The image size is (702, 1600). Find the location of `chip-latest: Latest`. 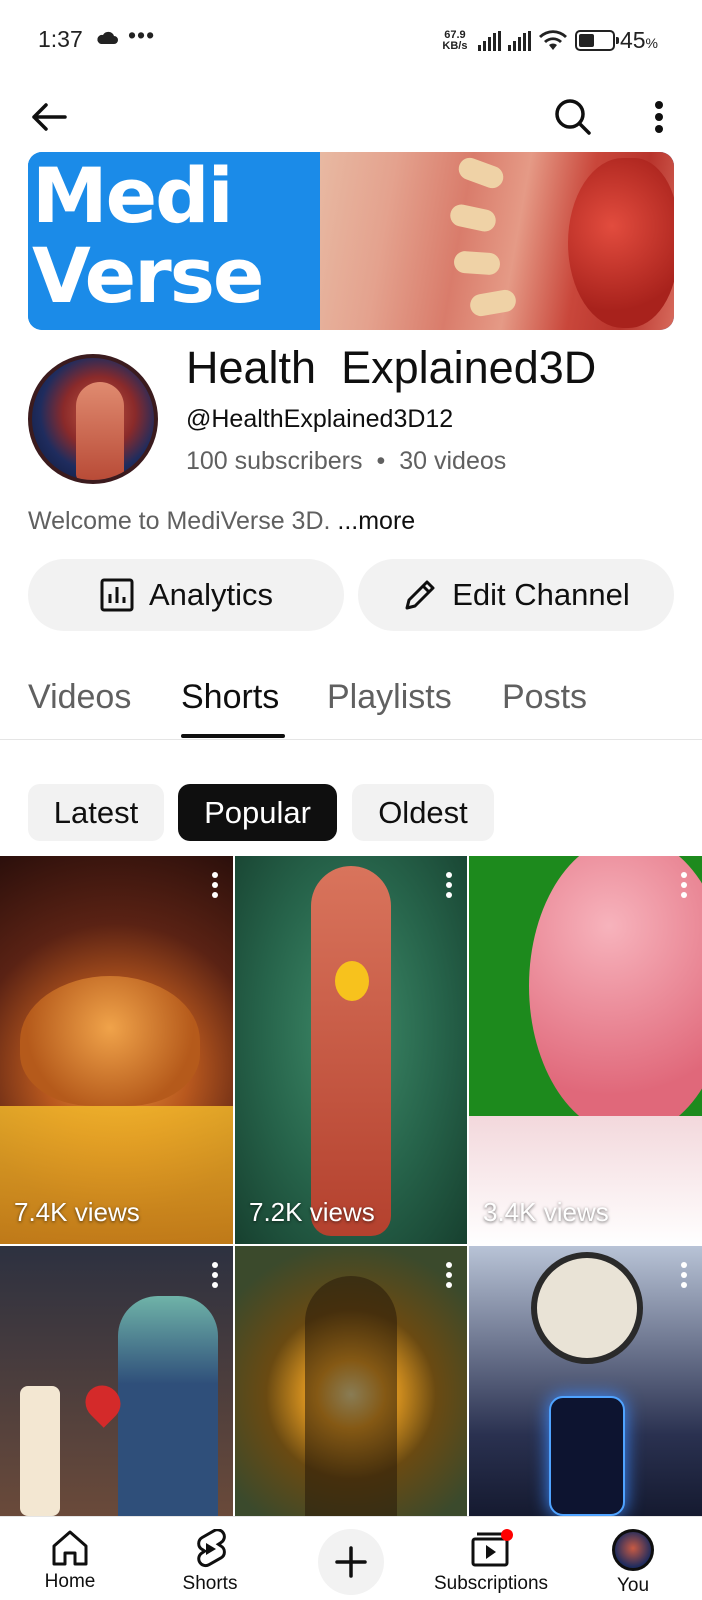

chip-latest: Latest is located at coordinates (96, 812).